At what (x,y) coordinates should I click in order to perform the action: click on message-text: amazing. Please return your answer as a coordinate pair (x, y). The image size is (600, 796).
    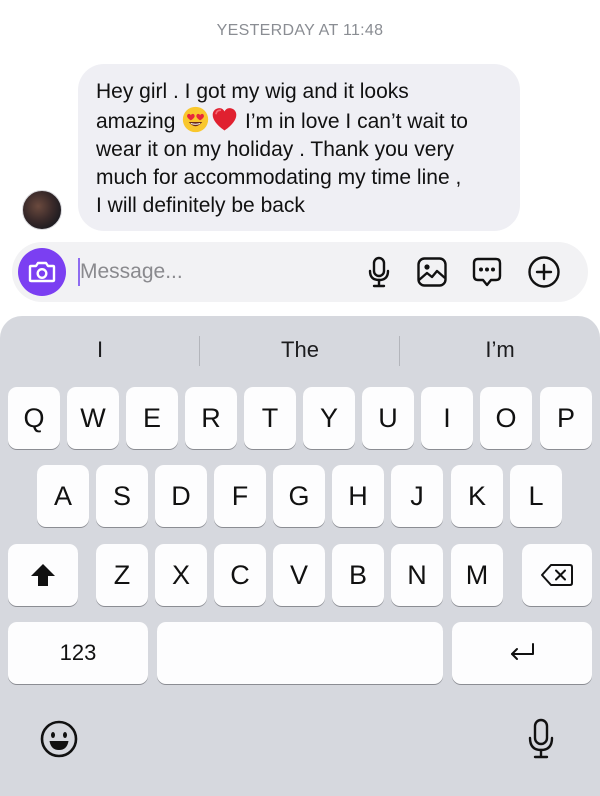
    Looking at the image, I should click on (139, 121).